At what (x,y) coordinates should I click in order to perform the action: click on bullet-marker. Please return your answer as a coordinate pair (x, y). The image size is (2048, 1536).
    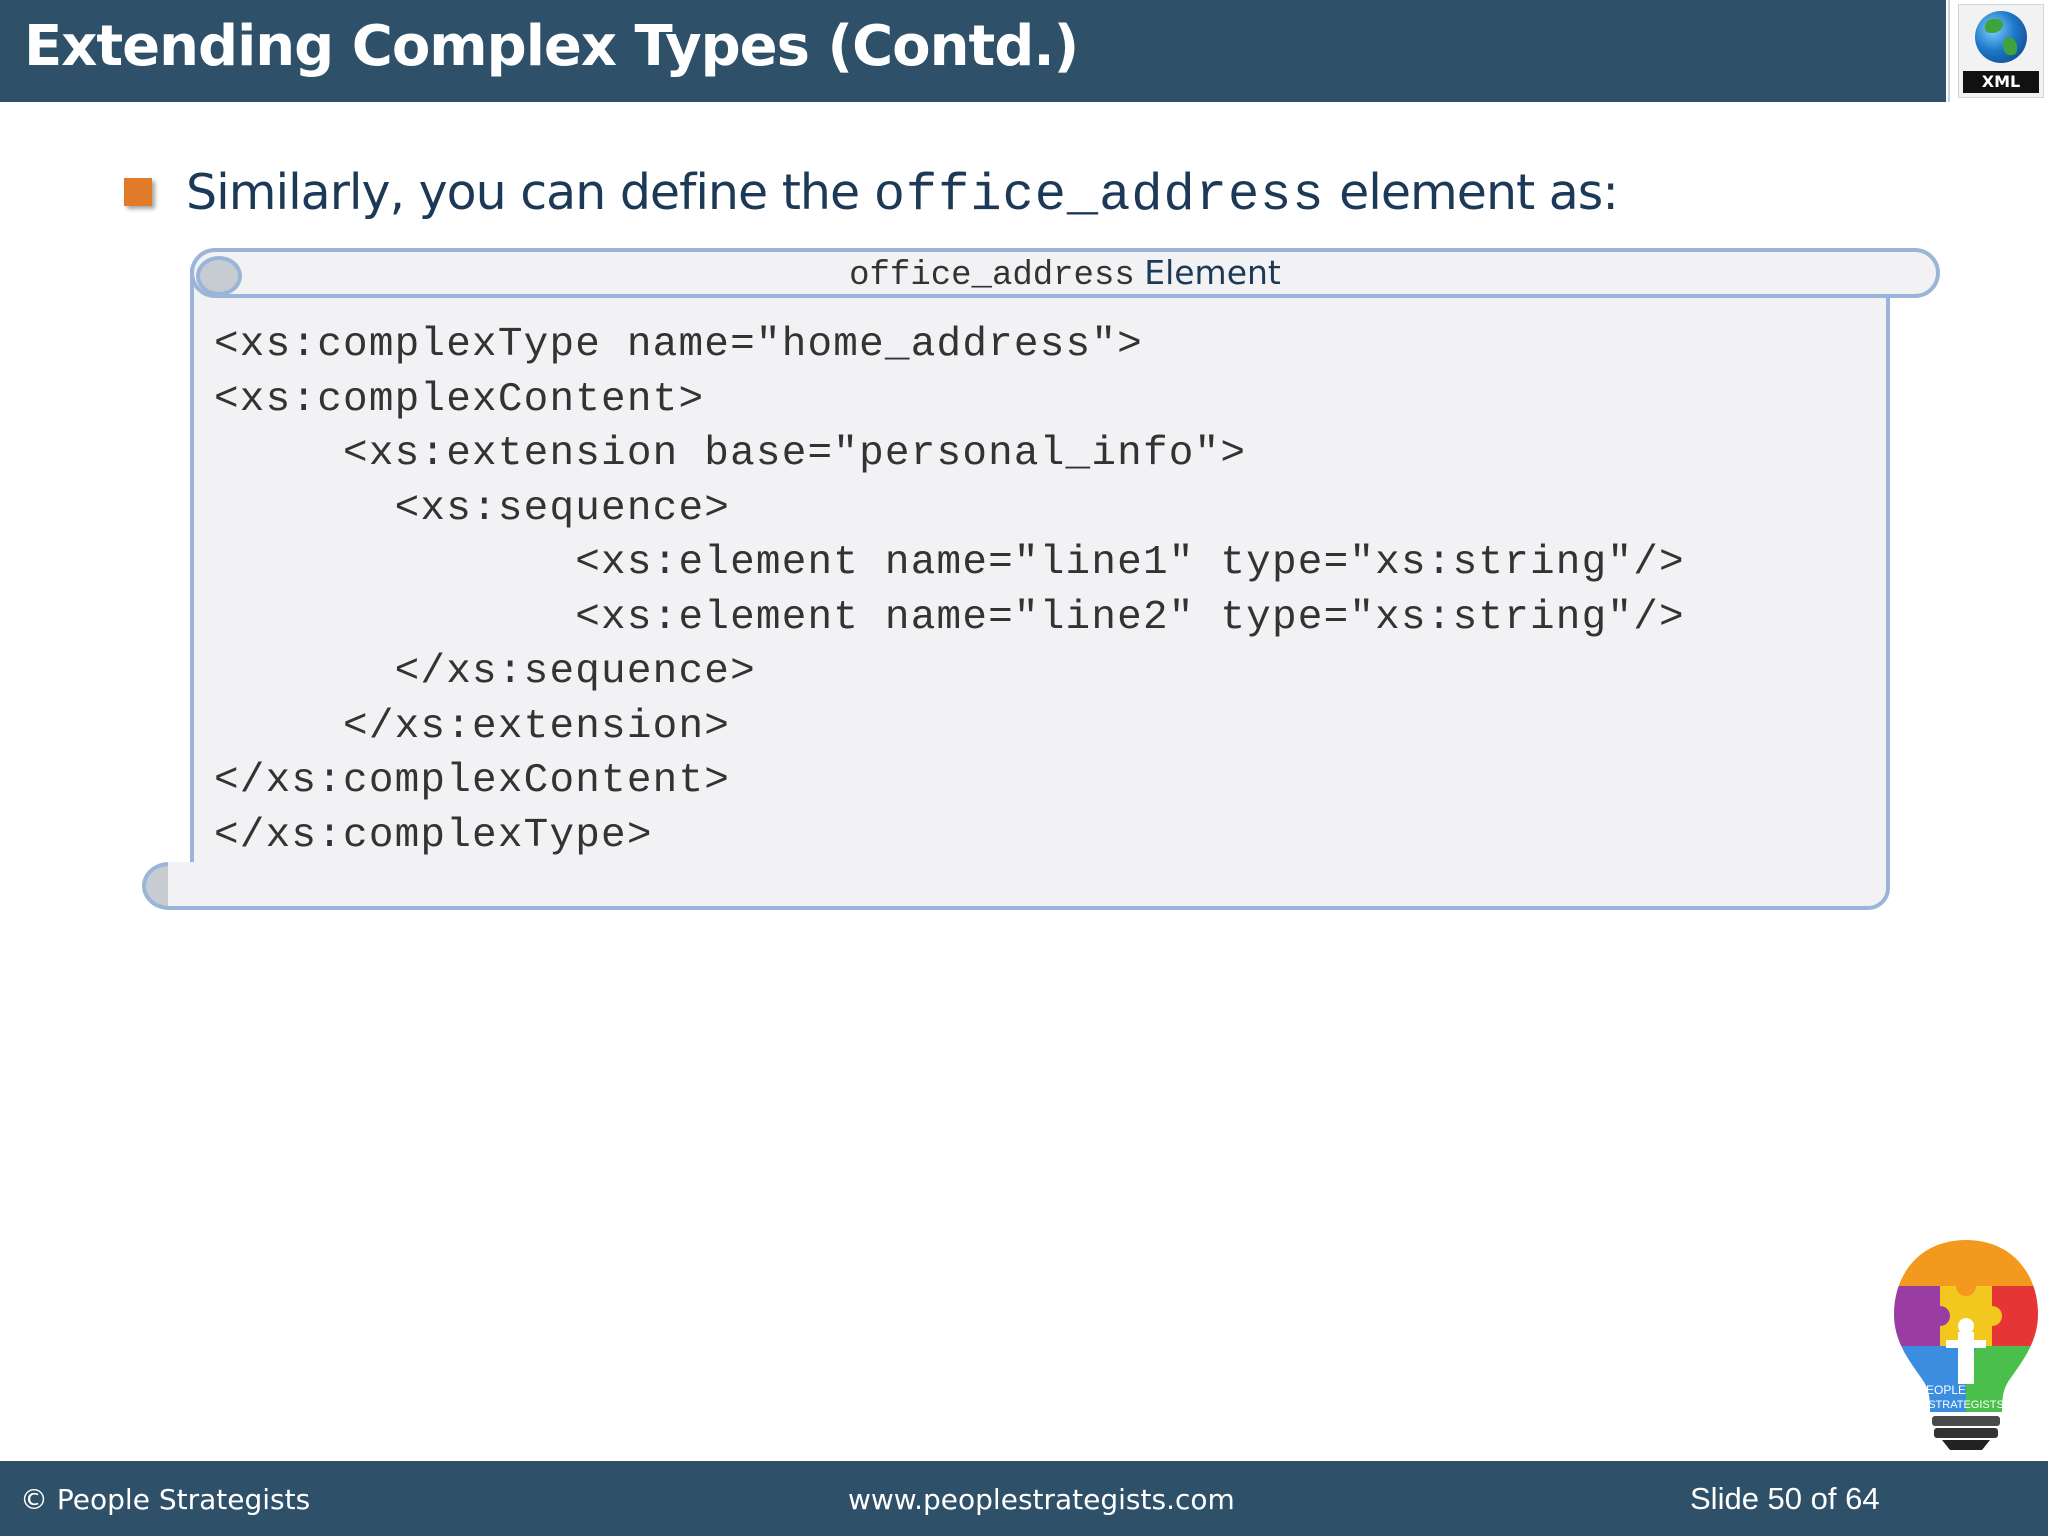
    Looking at the image, I should click on (138, 192).